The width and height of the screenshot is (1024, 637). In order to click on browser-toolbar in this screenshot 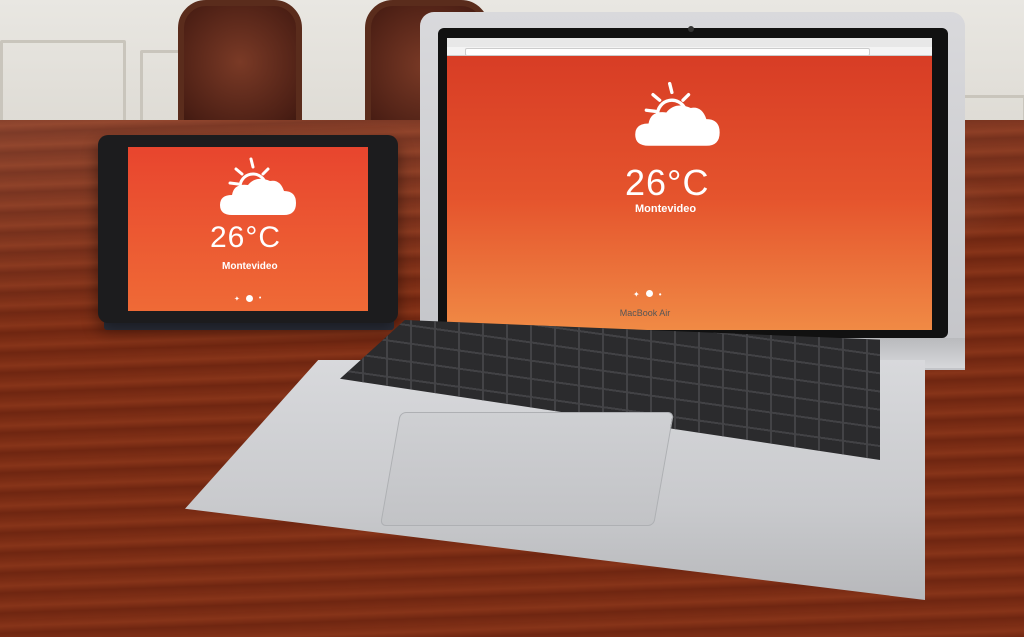, I will do `click(689, 51)`.